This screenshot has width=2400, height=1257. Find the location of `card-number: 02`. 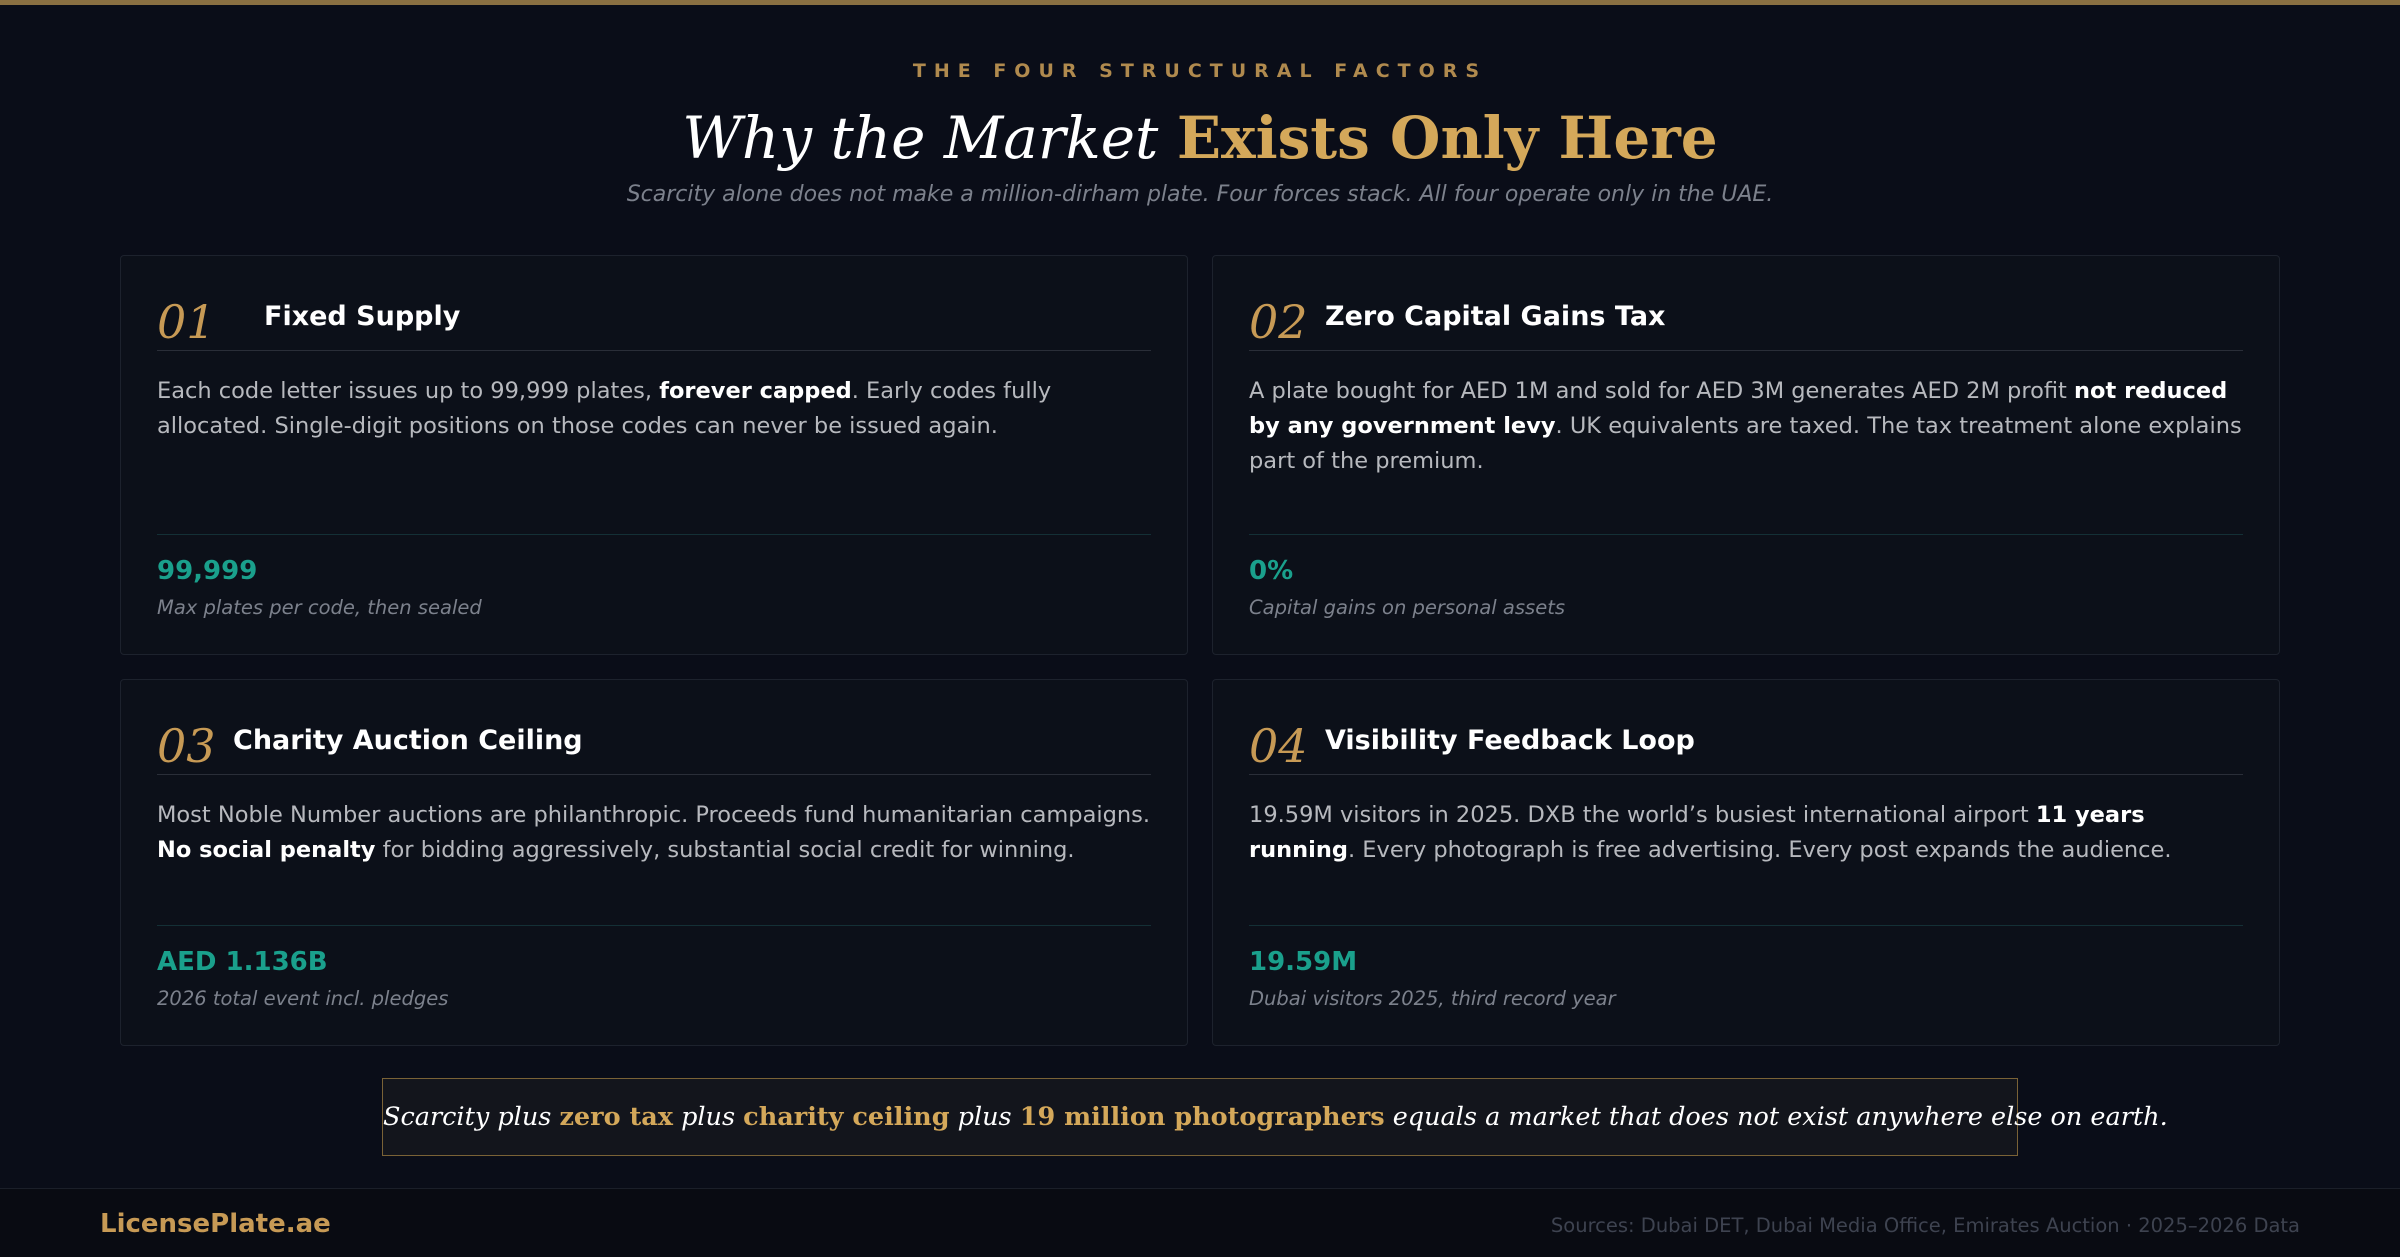

card-number: 02 is located at coordinates (1278, 322).